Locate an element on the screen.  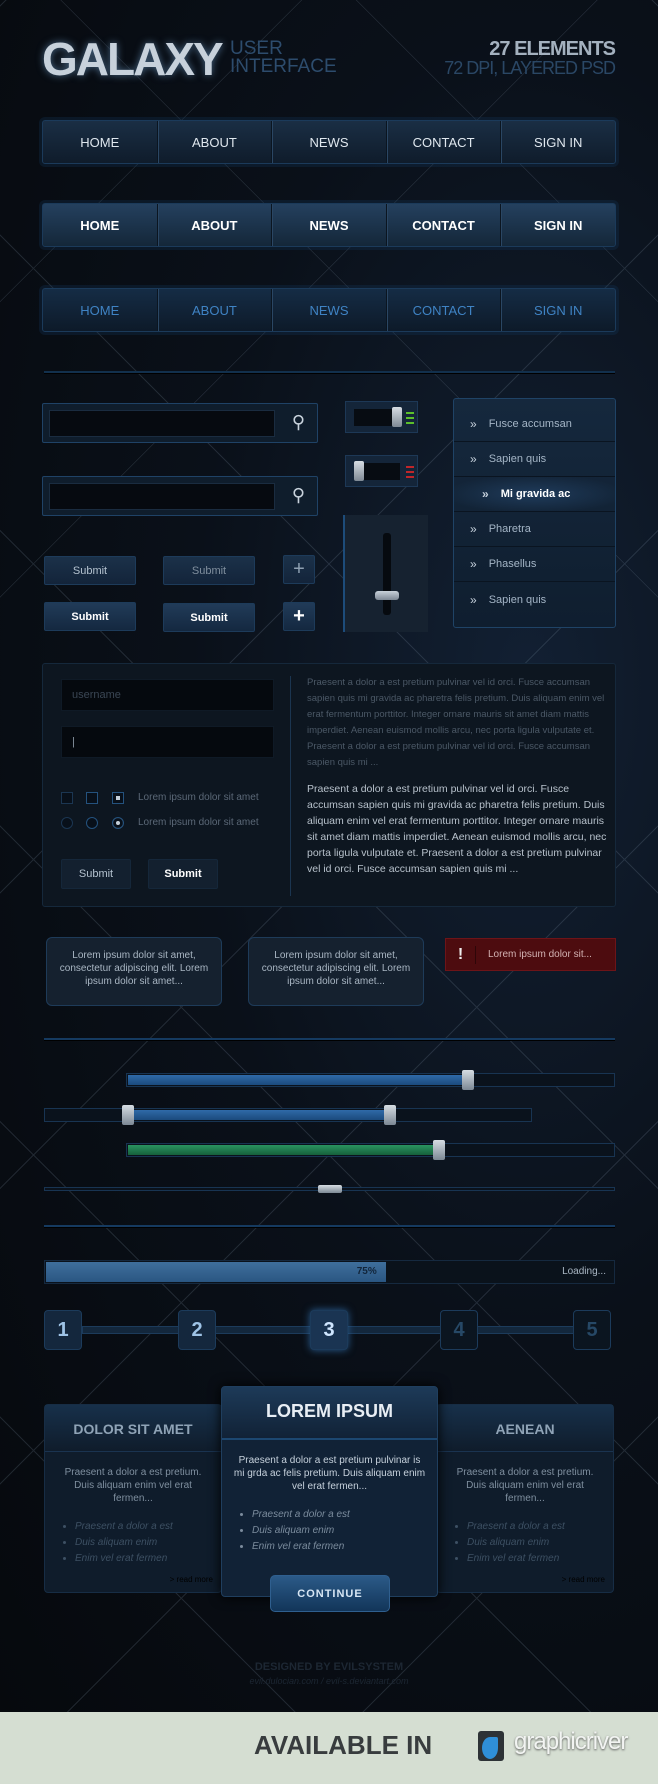
scrollbar is located at coordinates (329, 1189).